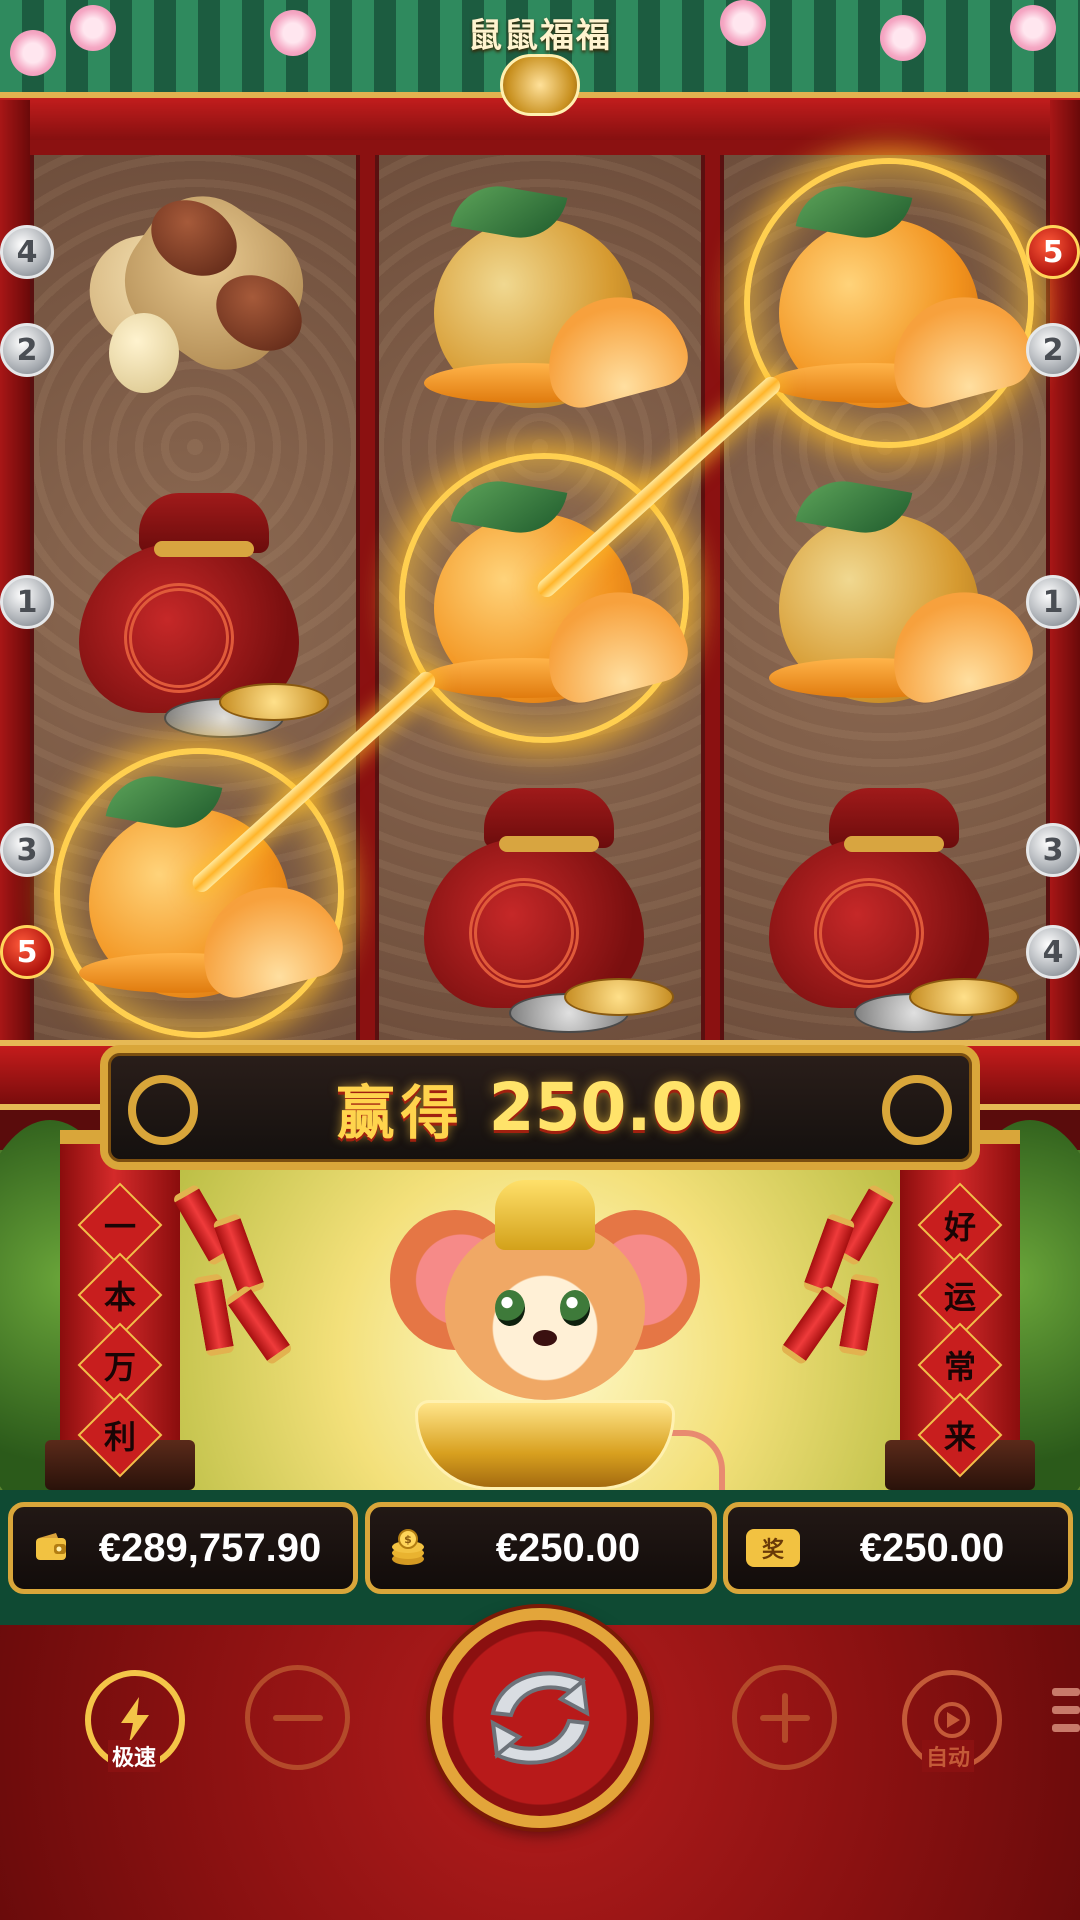  Describe the element at coordinates (960, 1296) in the screenshot. I see `couplet-char: 运` at that location.